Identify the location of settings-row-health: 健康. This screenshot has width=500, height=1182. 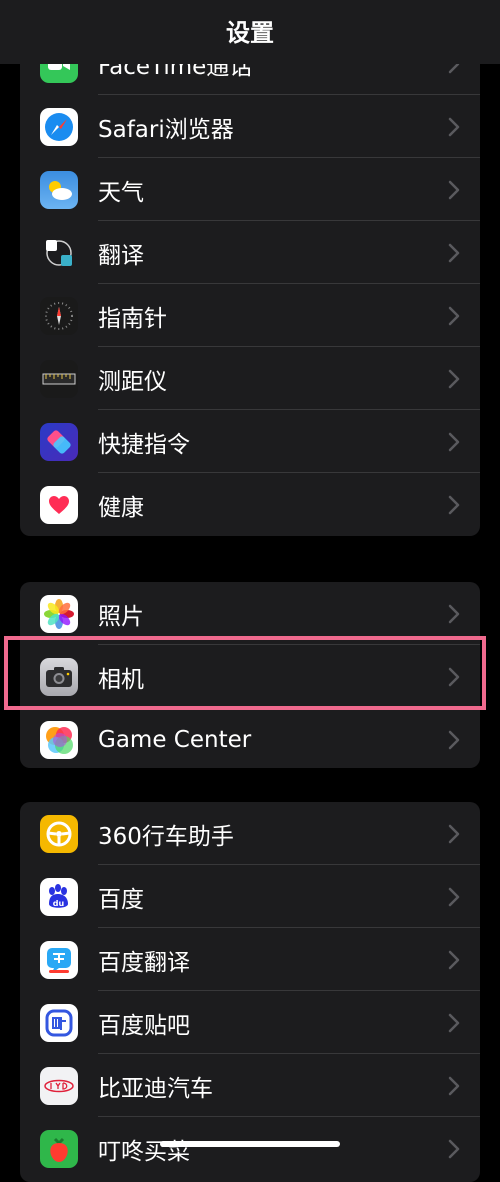
(250, 504).